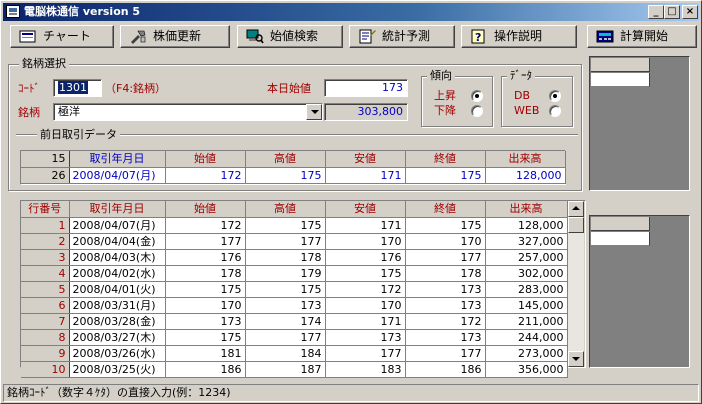 The height and width of the screenshot is (404, 702). I want to click on prev-day-date: 2008/04/07(月), so click(117, 175).